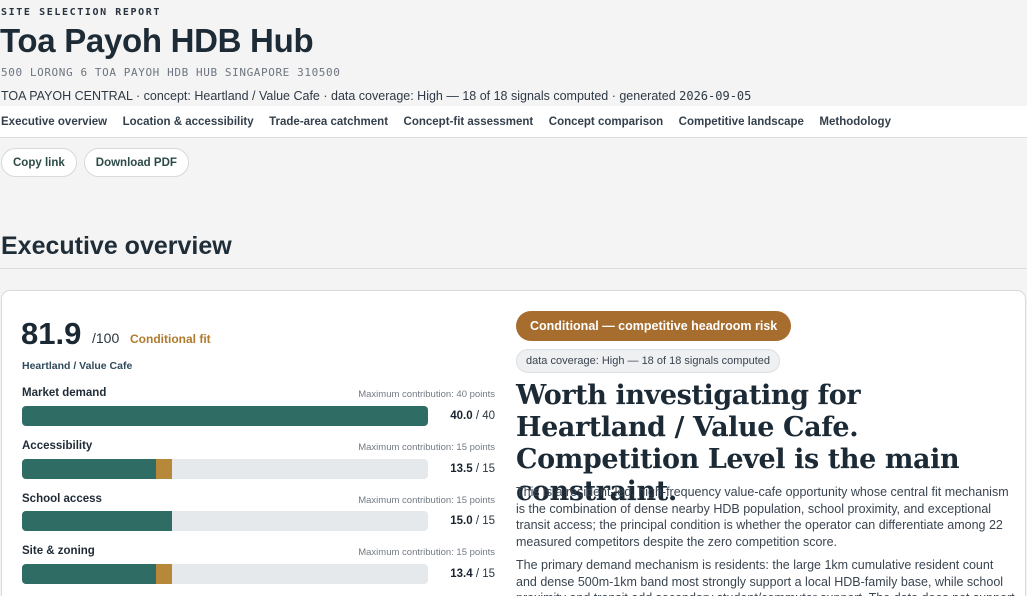 The width and height of the screenshot is (1027, 596). I want to click on section-divider, so click(513, 268).